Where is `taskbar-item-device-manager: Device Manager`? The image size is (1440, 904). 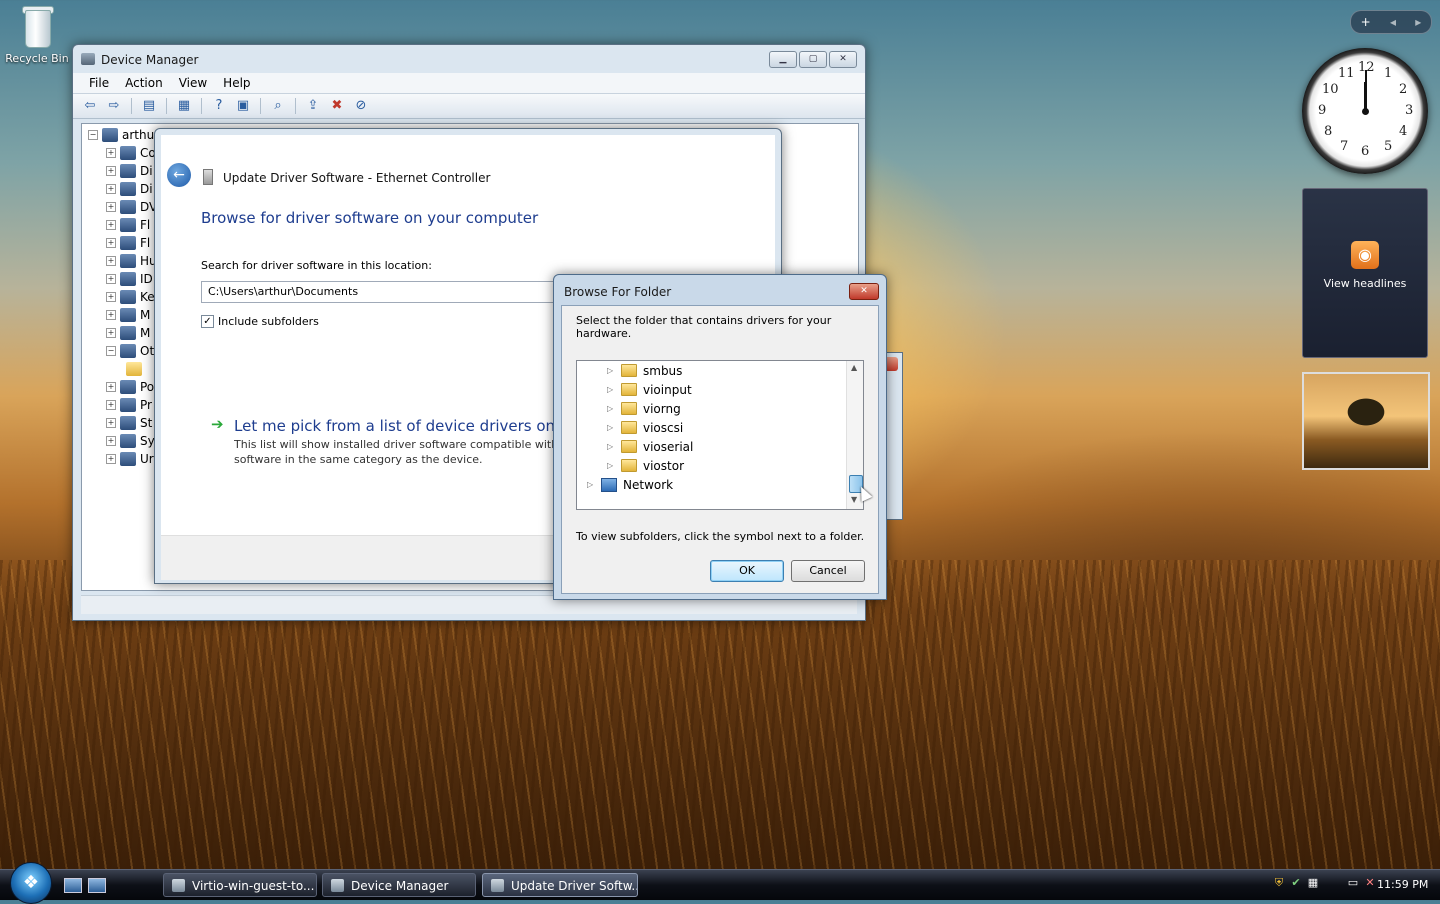 taskbar-item-device-manager: Device Manager is located at coordinates (399, 885).